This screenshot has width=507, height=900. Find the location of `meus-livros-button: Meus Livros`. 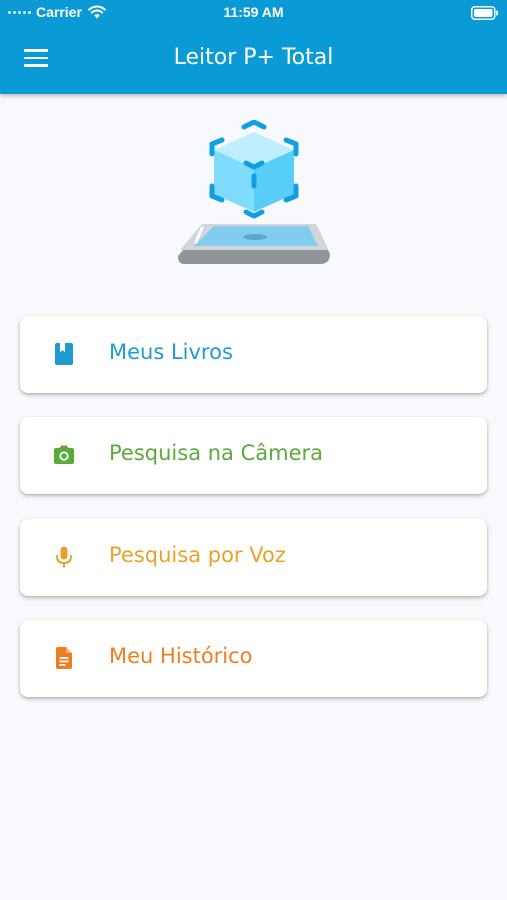

meus-livros-button: Meus Livros is located at coordinates (253, 354).